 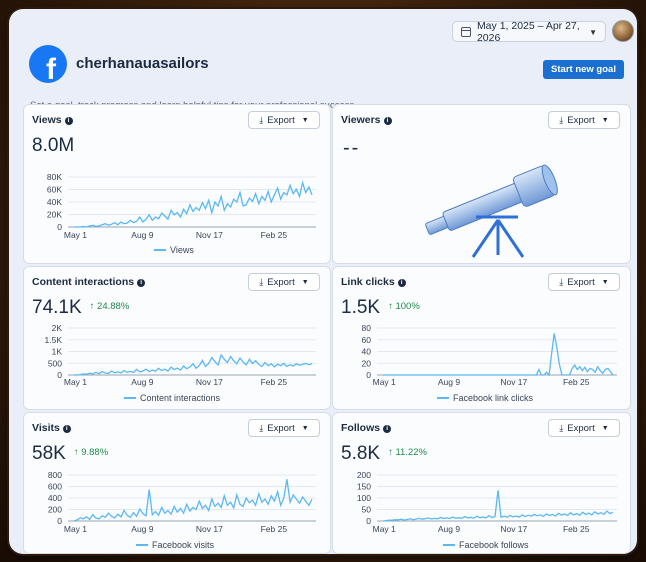 What do you see at coordinates (54, 177) in the screenshot?
I see `y-tick-label: 80K` at bounding box center [54, 177].